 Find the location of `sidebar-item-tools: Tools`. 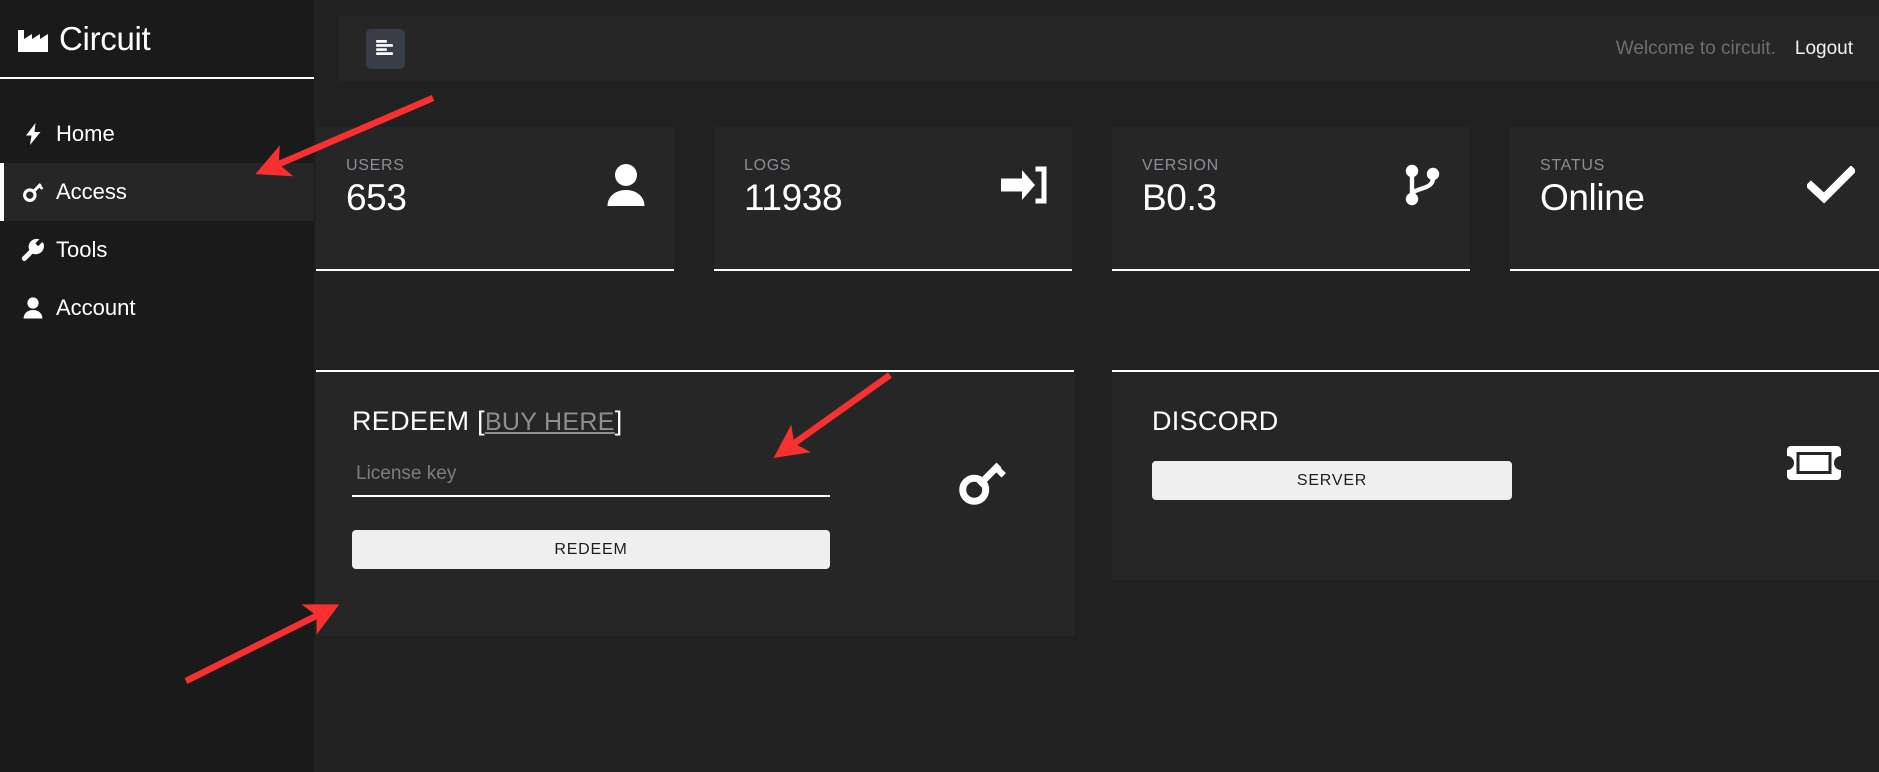

sidebar-item-tools: Tools is located at coordinates (157, 250).